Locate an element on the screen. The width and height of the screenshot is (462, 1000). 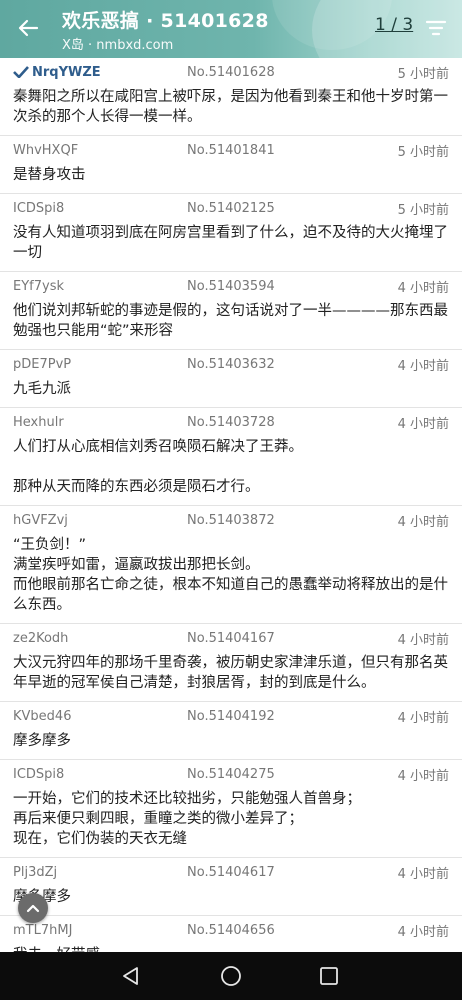
post-meta: Hexhulr No.51403728 4 小时前 is located at coordinates (231, 422).